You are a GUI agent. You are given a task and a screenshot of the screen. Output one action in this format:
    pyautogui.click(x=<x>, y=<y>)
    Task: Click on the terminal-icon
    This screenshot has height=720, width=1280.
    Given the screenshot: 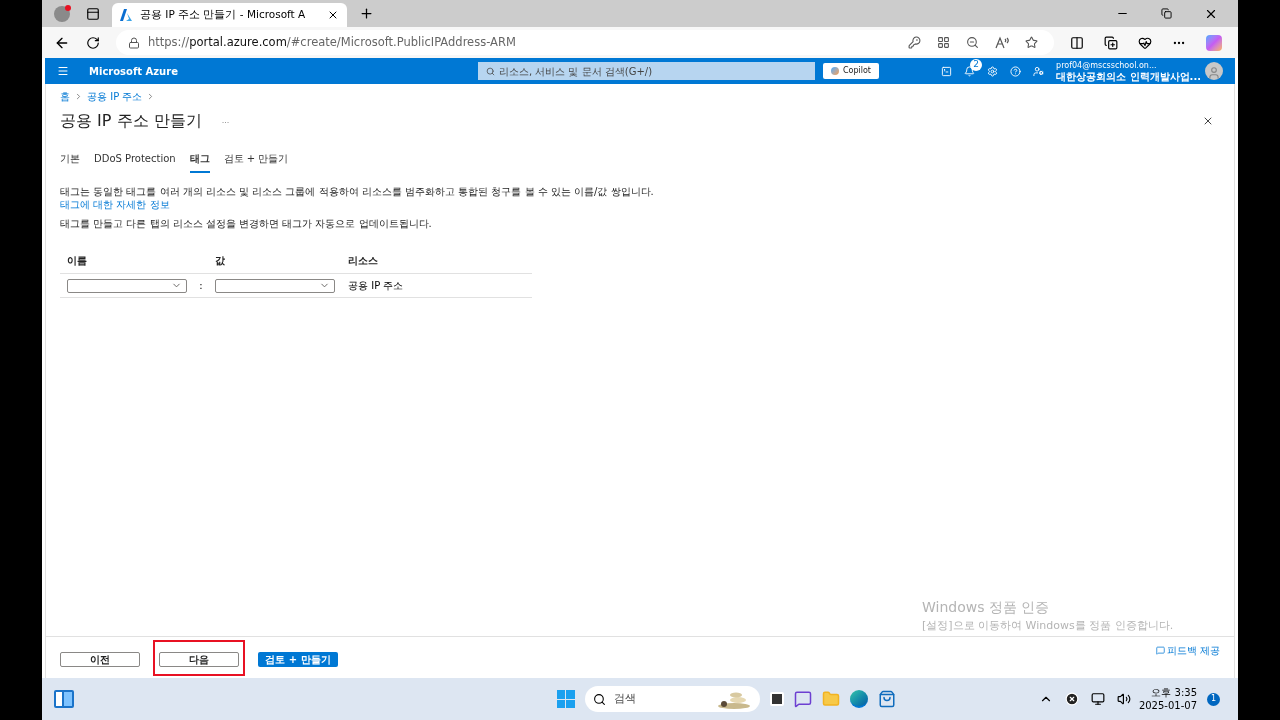 What is the action you would take?
    pyautogui.click(x=947, y=71)
    